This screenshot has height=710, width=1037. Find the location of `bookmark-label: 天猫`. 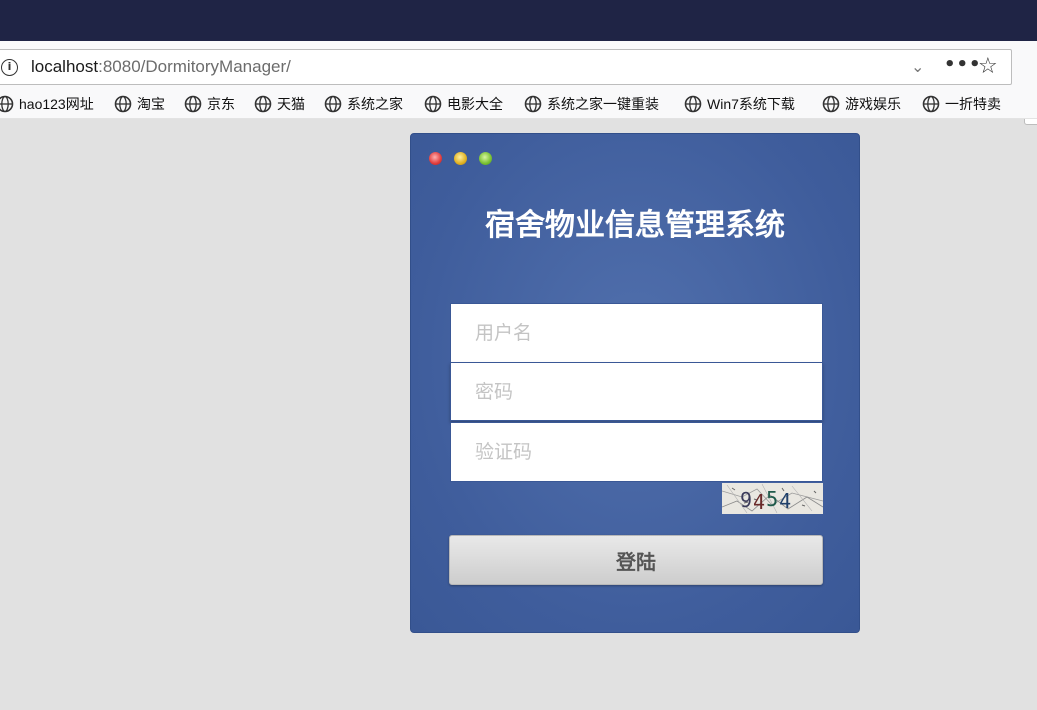

bookmark-label: 天猫 is located at coordinates (291, 104).